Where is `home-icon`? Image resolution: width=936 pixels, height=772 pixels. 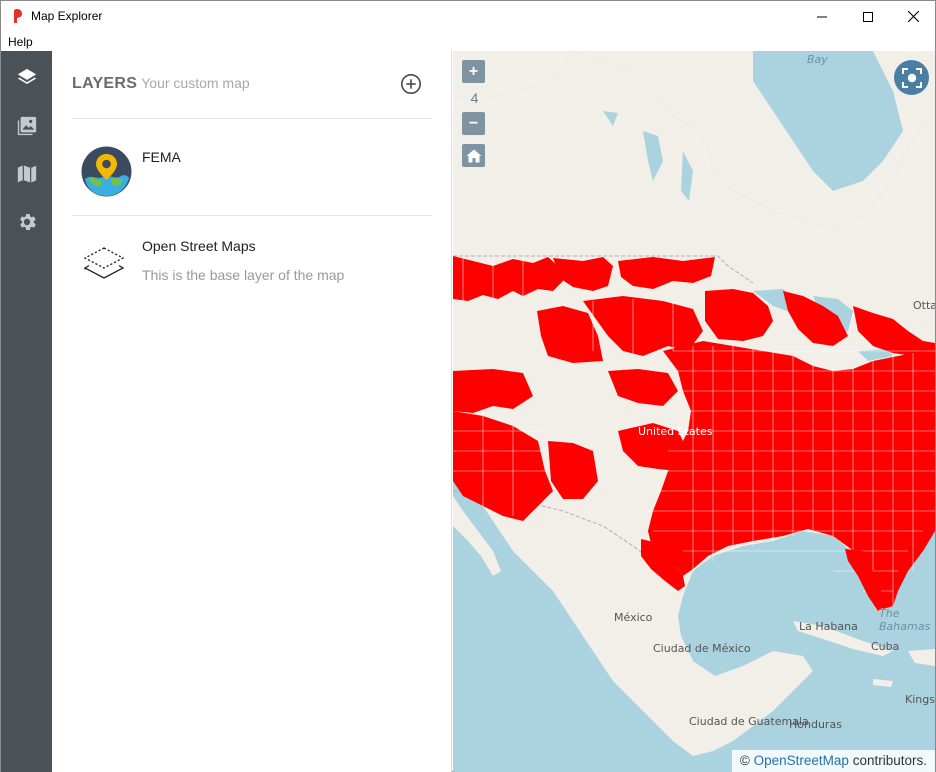
home-icon is located at coordinates (473, 155).